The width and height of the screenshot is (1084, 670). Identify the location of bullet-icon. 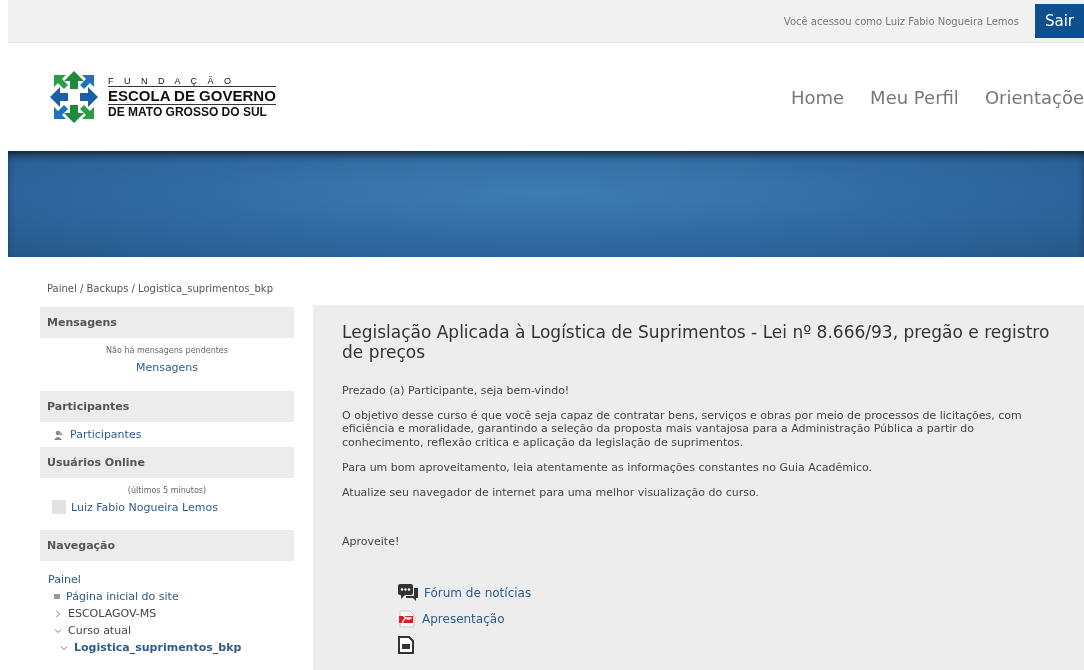
(57, 596).